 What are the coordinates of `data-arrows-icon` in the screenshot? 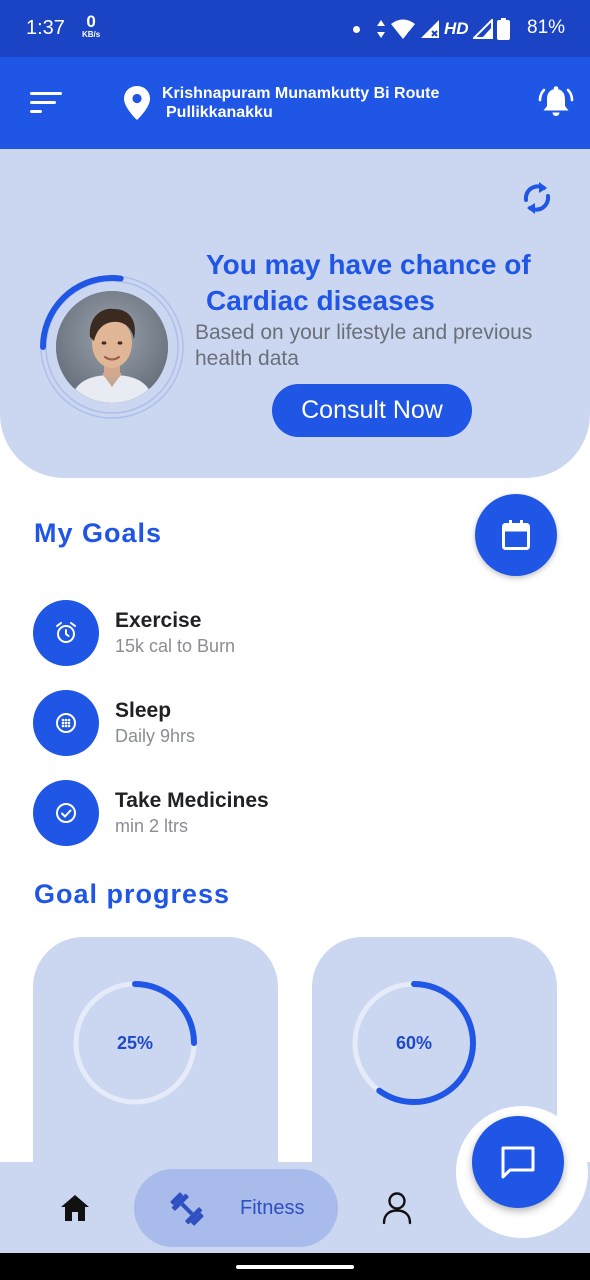 It's located at (381, 29).